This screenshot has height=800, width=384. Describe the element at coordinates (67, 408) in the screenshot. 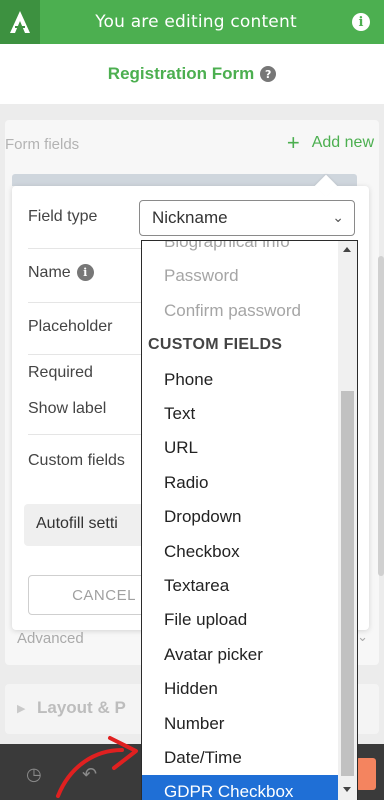

I see `show-label-label: Show label` at that location.